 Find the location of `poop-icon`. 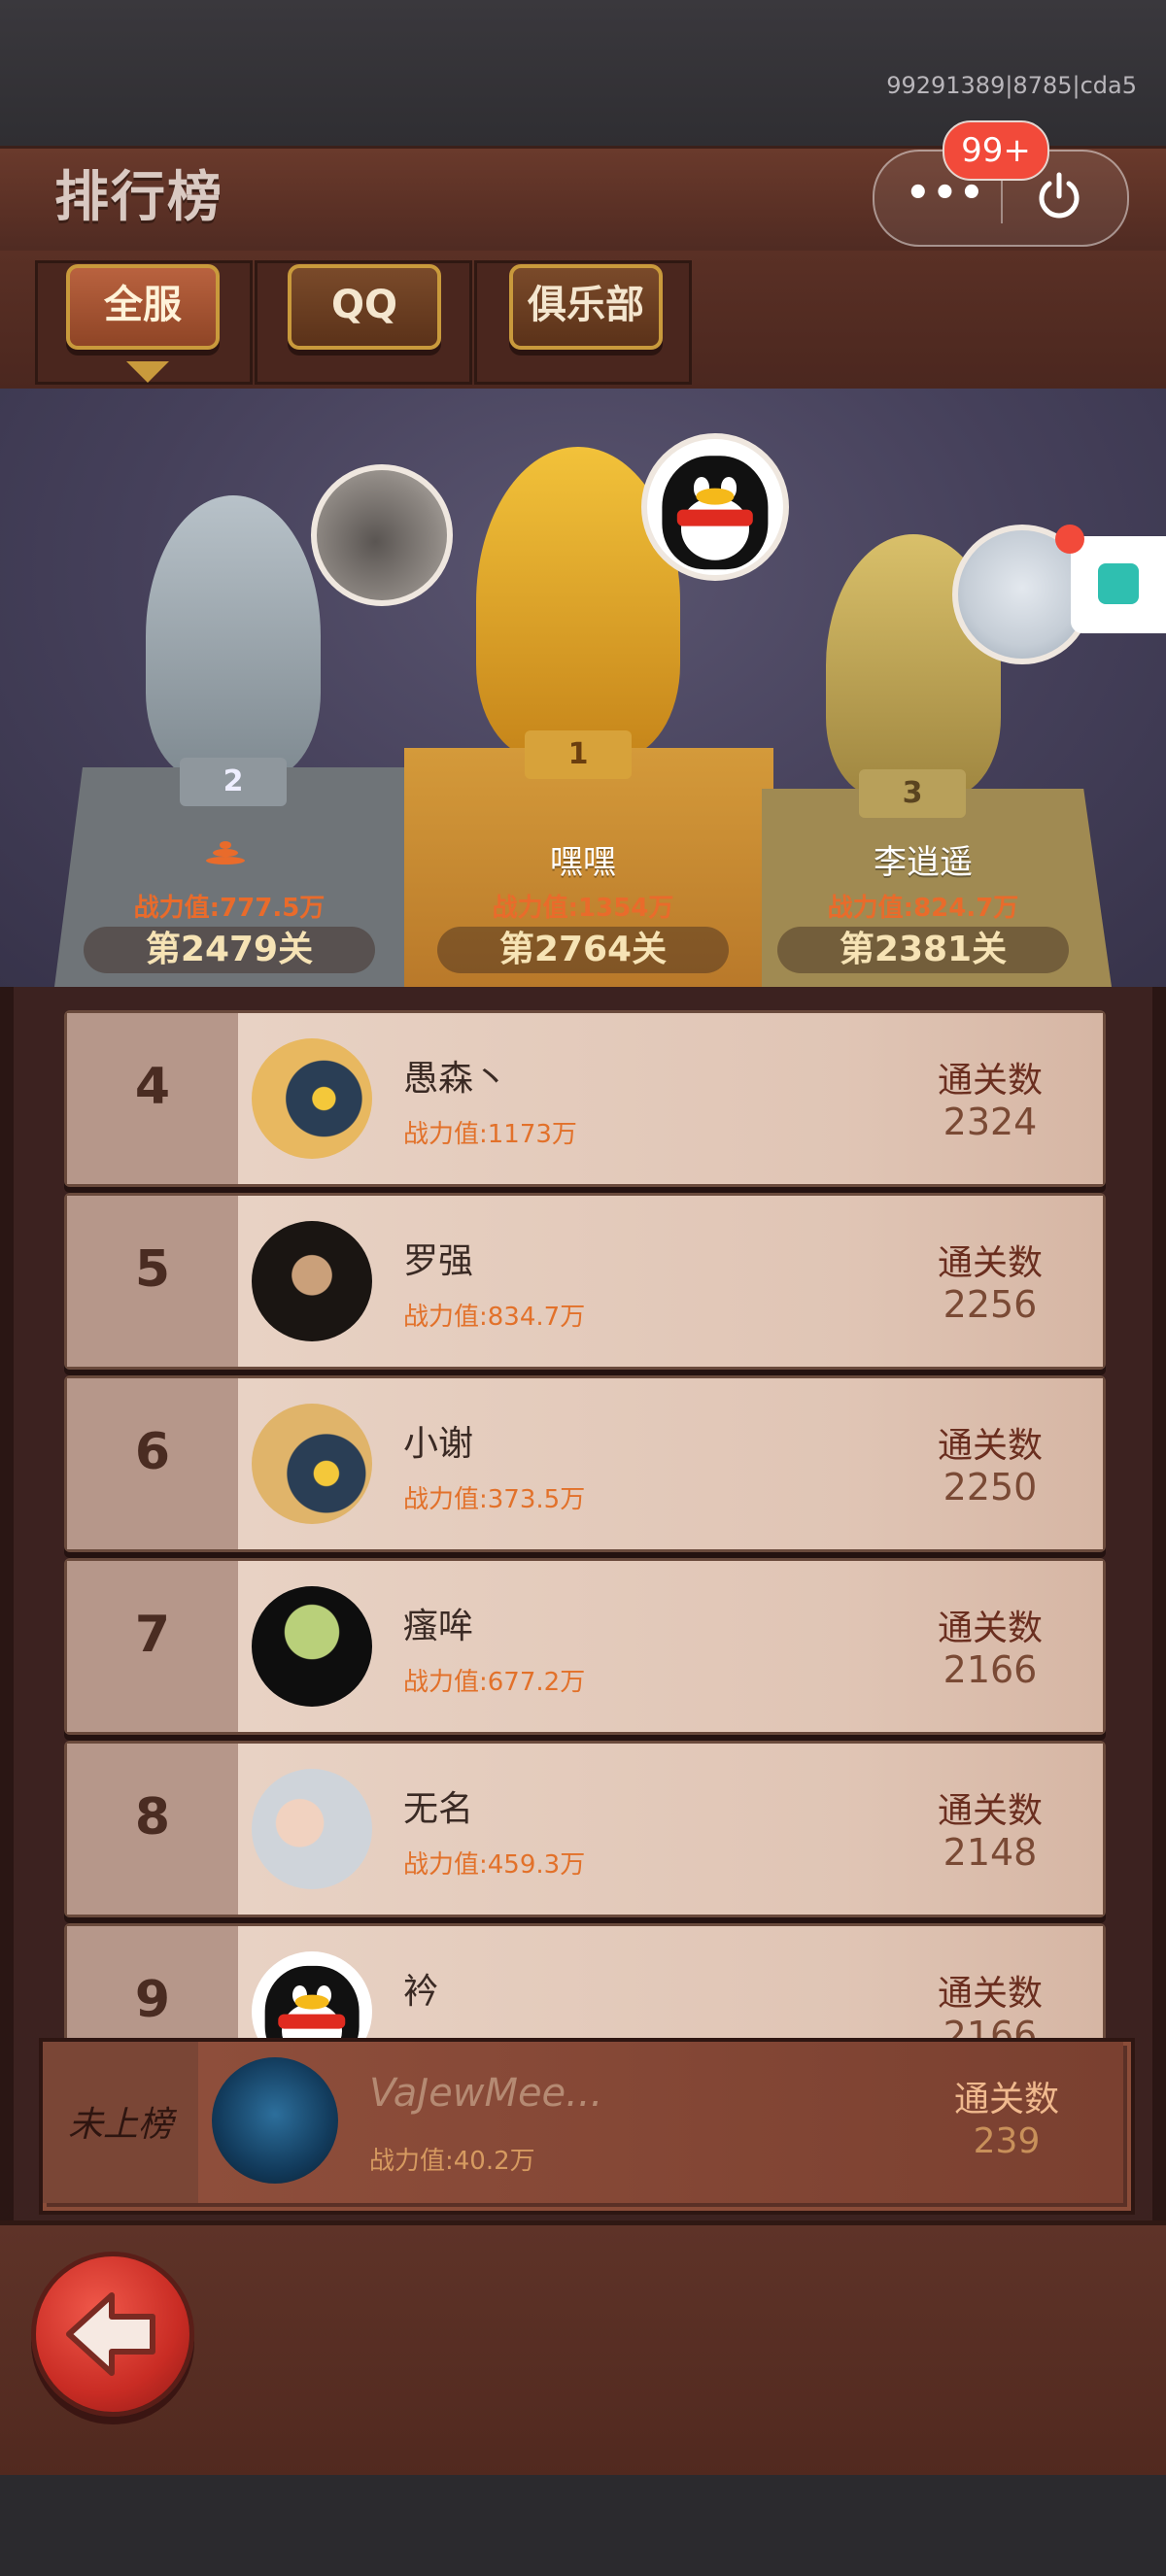

poop-icon is located at coordinates (225, 851).